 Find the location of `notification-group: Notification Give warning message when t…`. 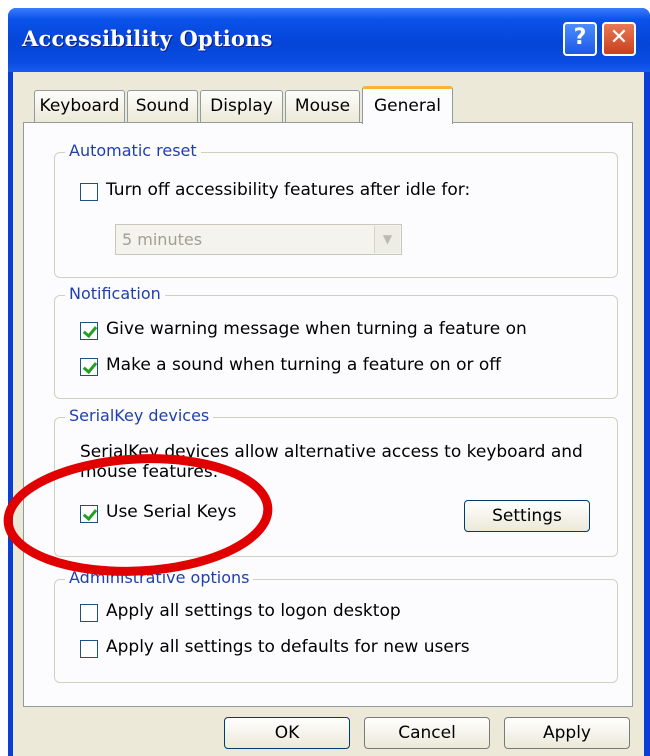

notification-group: Notification Give warning message when t… is located at coordinates (336, 341).